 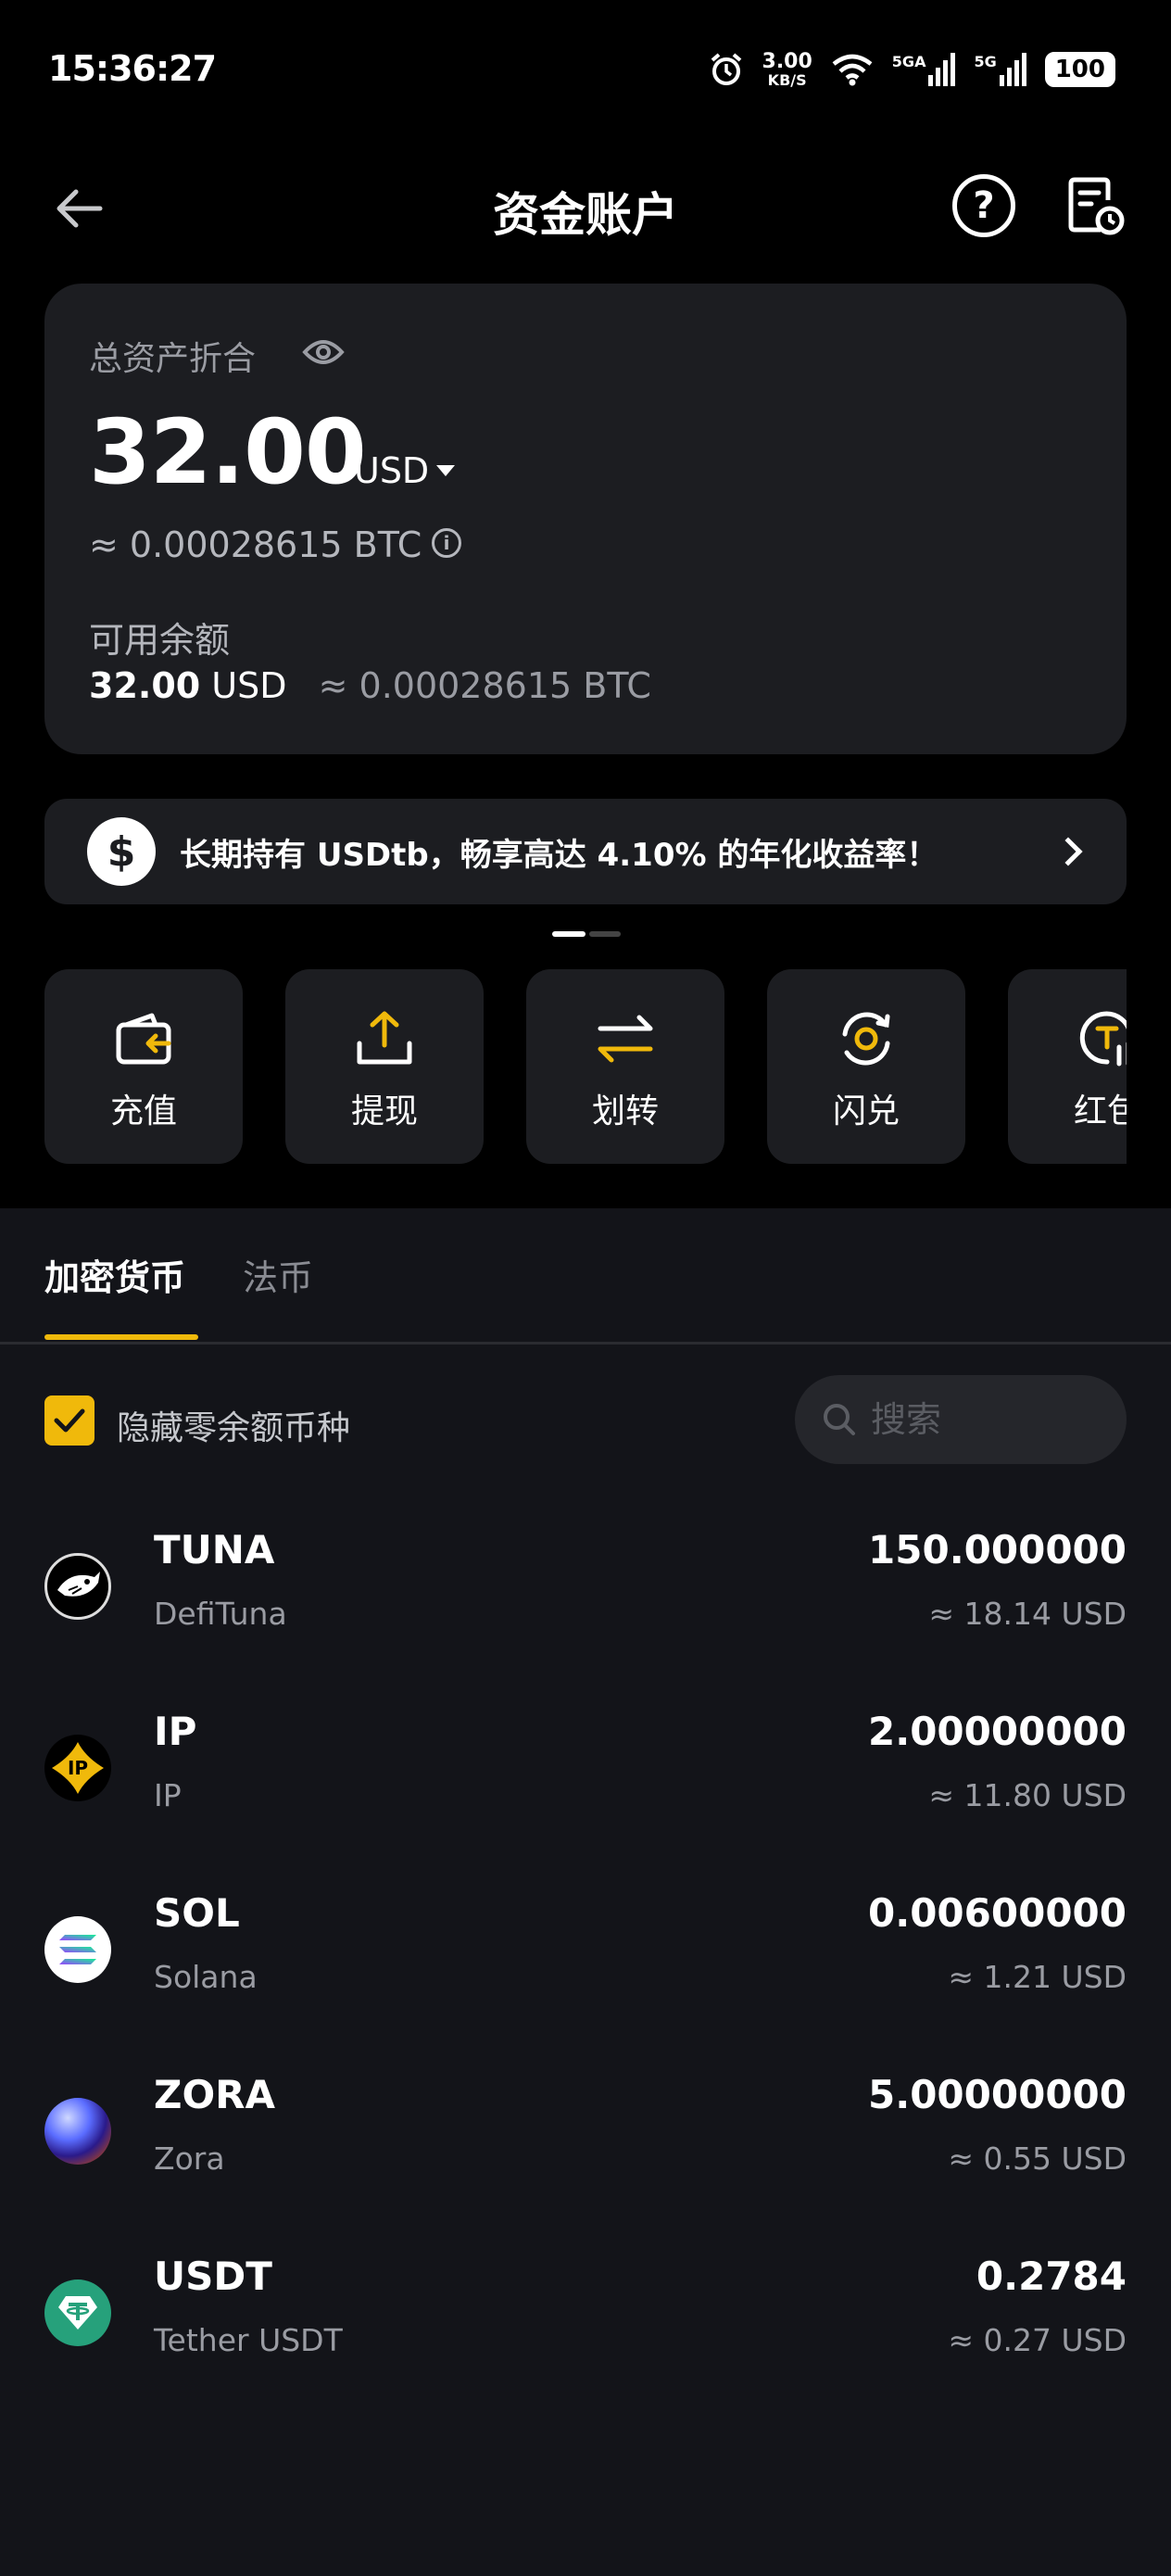 I want to click on red-packet-label: 红包, so click(x=1100, y=1111).